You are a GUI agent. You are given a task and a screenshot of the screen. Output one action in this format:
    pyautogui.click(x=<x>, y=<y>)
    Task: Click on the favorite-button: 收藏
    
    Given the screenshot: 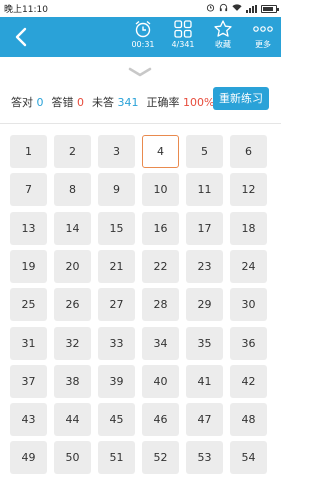 What is the action you would take?
    pyautogui.click(x=223, y=38)
    